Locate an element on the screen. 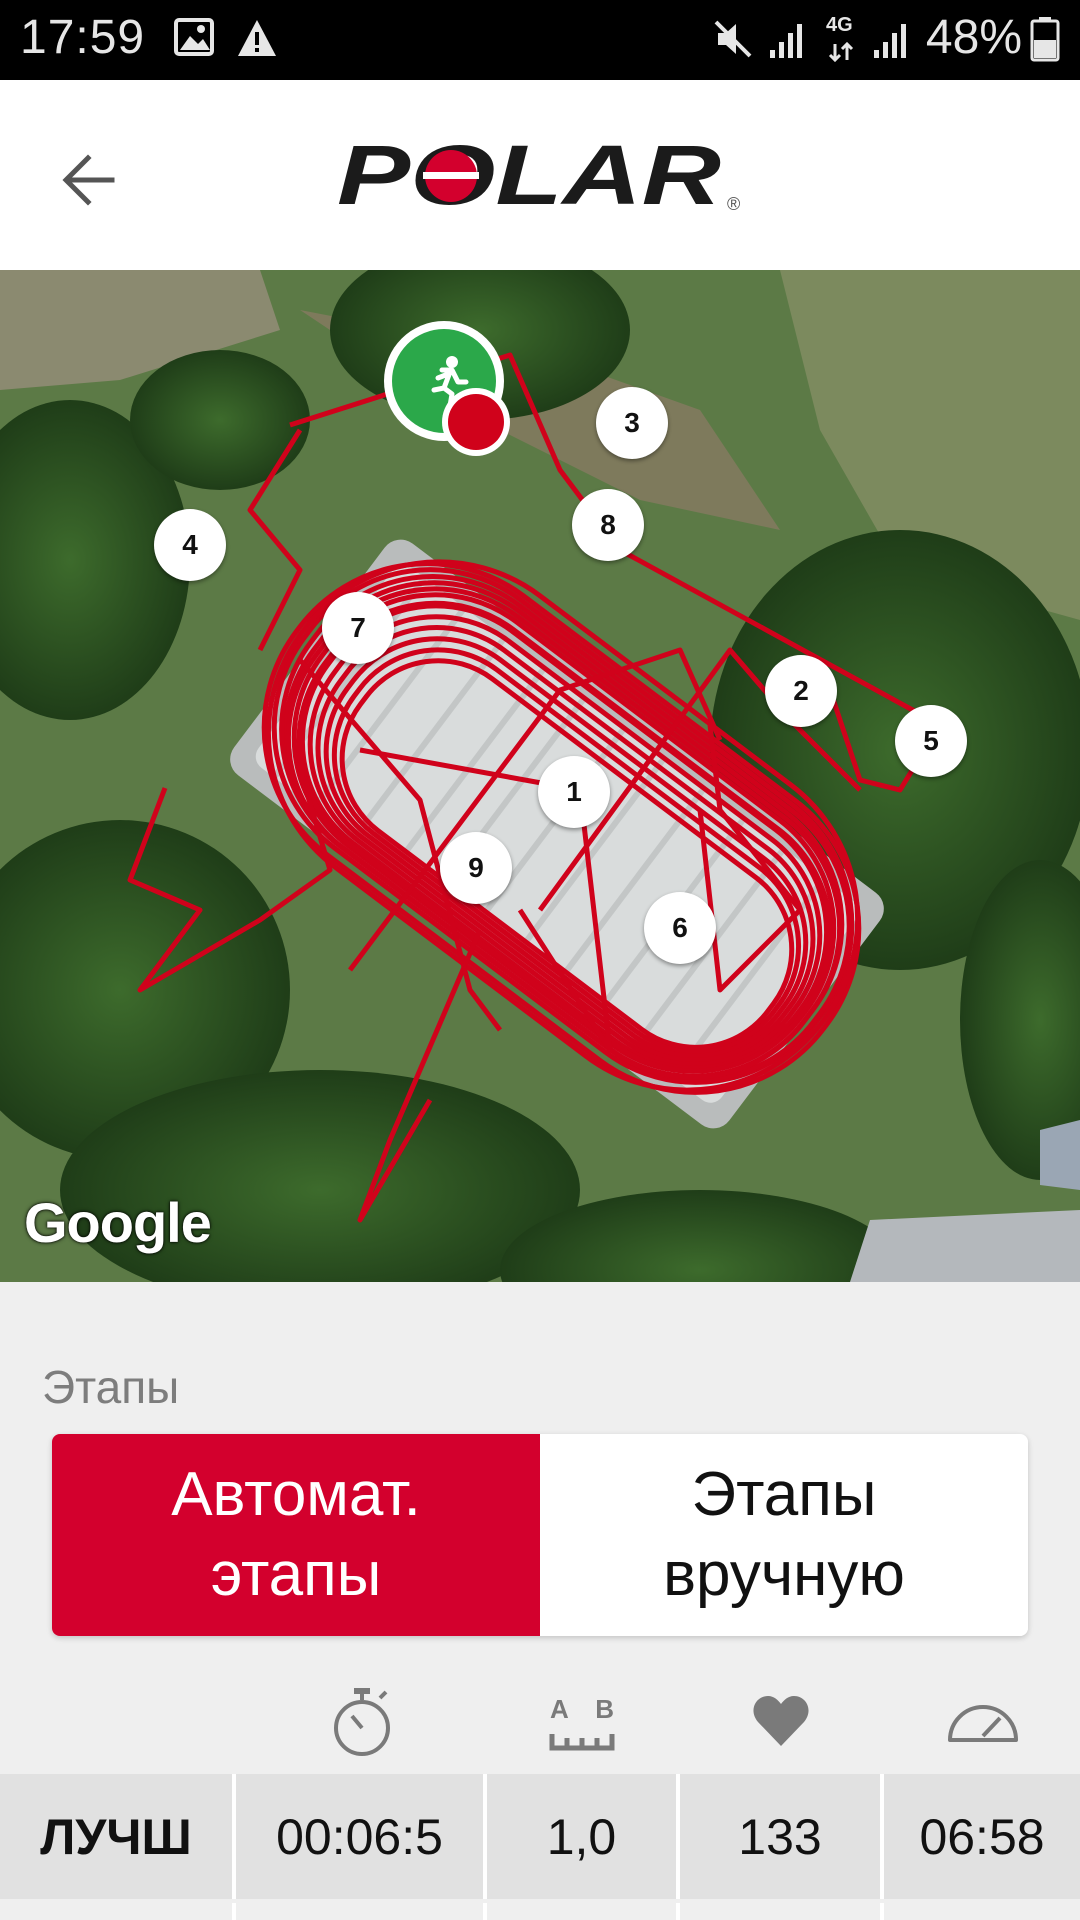  laps-type-toggle: Автомат. этапы Этапы вручную is located at coordinates (540, 1535).